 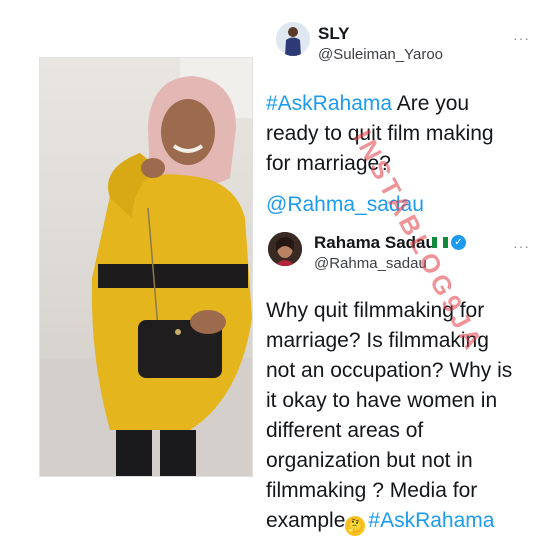 What do you see at coordinates (431, 520) in the screenshot?
I see `tweet2-hashtag: #AskRahama` at bounding box center [431, 520].